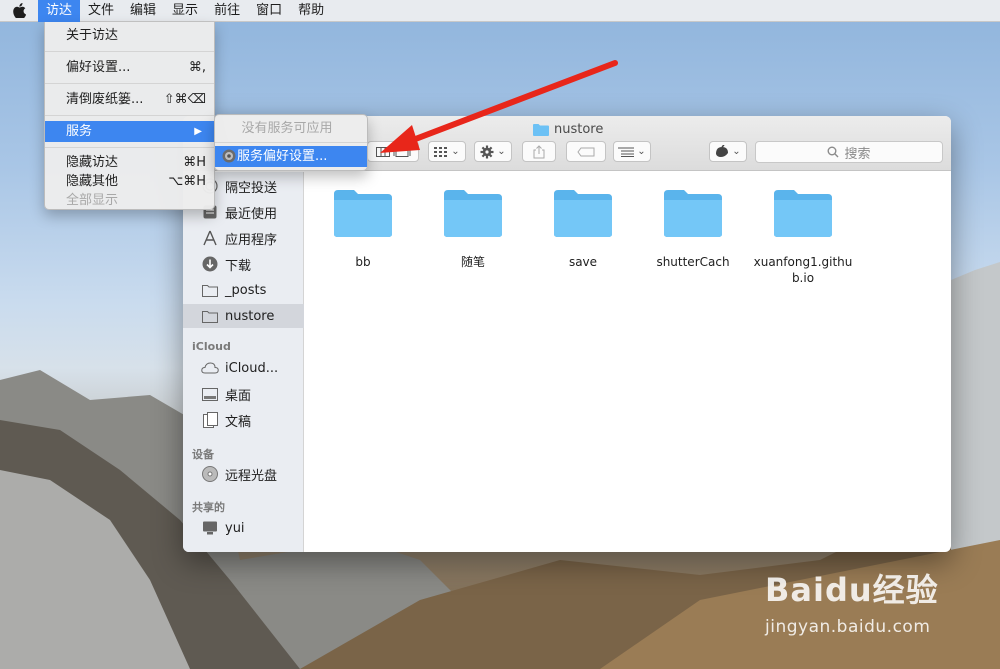  I want to click on sidebar-item-label: yui, so click(235, 528).